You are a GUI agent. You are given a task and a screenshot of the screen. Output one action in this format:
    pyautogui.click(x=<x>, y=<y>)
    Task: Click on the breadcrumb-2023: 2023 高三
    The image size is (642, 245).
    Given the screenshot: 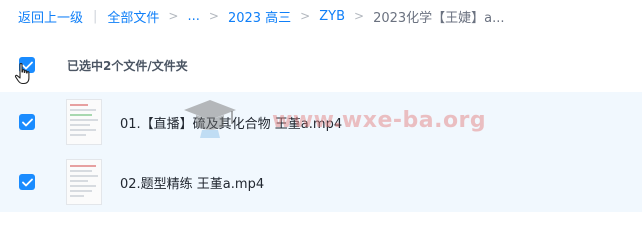 What is the action you would take?
    pyautogui.click(x=259, y=16)
    